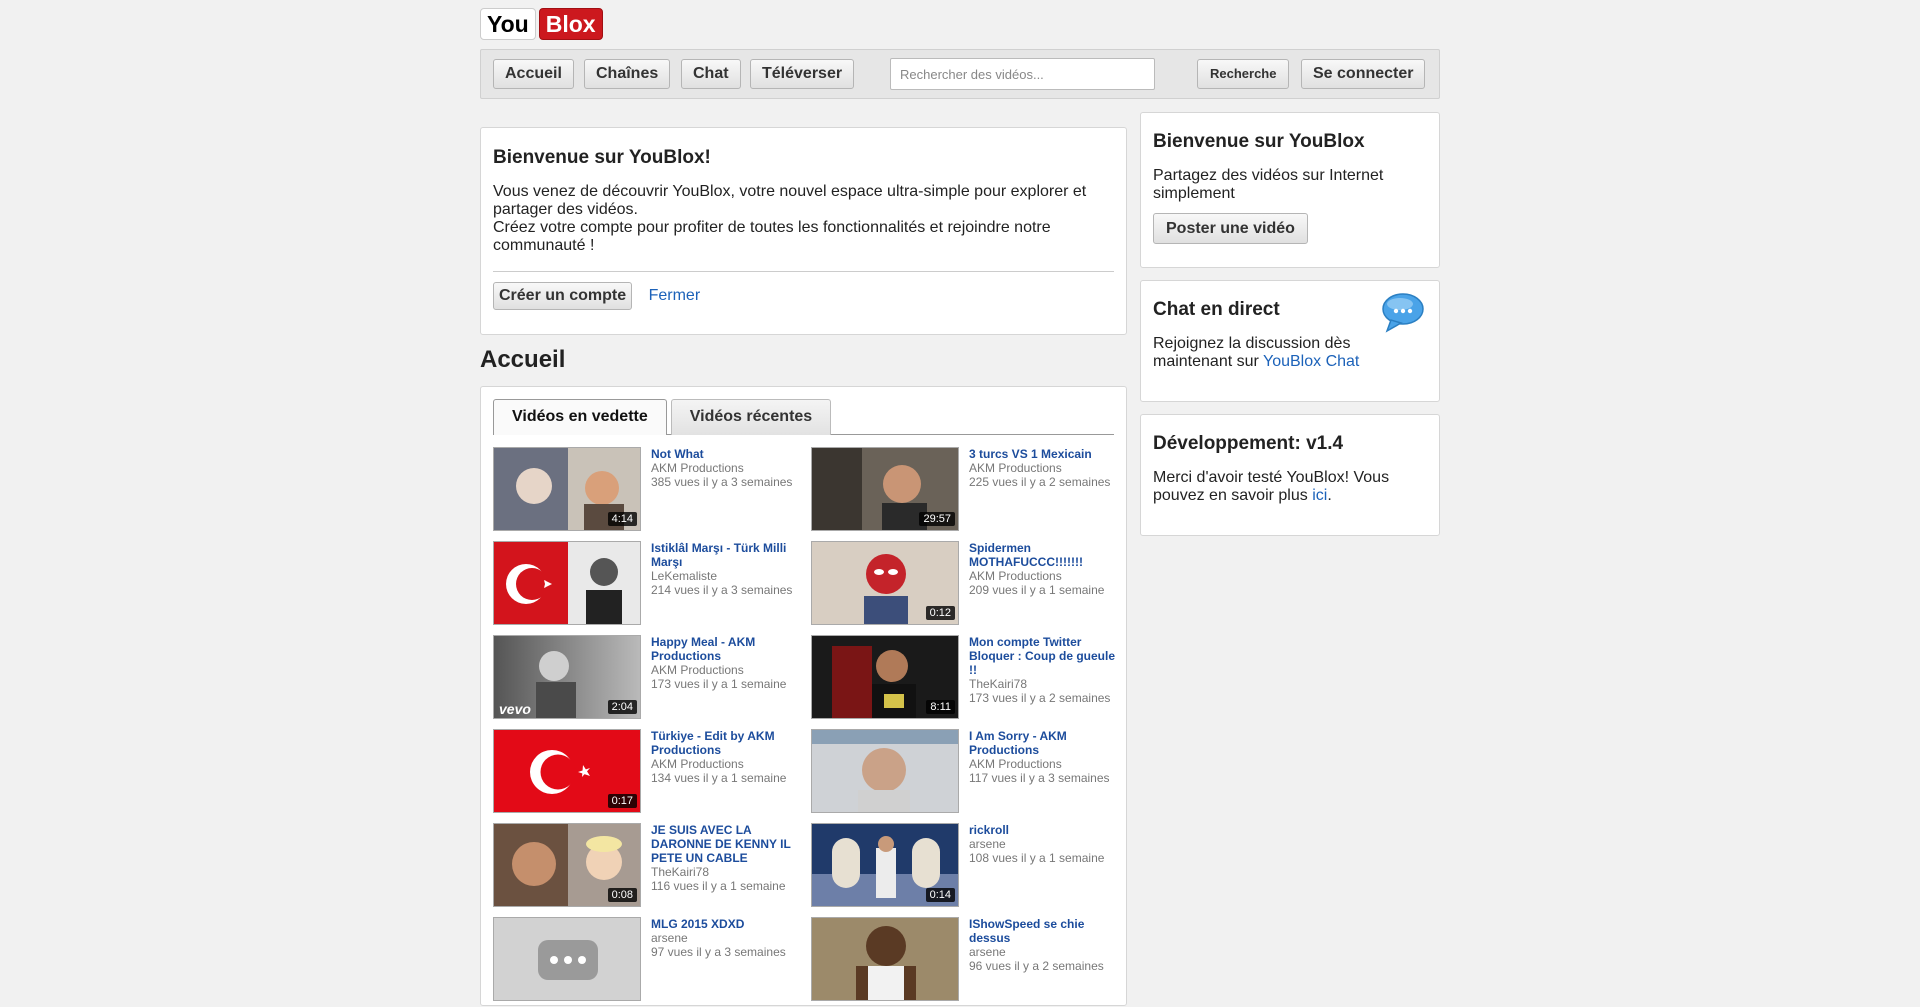  I want to click on video-thumbnail: 29:57, so click(885, 489).